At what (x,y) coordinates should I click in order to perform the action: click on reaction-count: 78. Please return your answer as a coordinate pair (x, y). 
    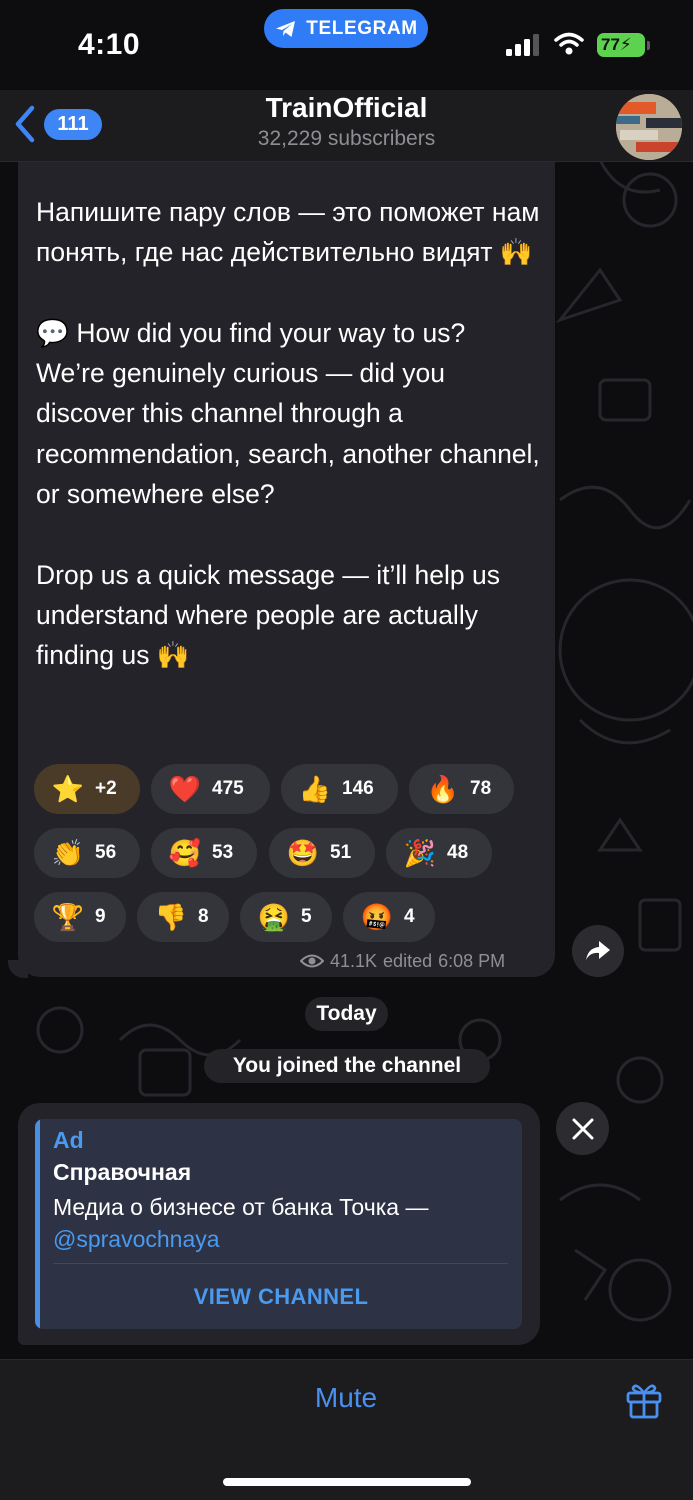
    Looking at the image, I should click on (481, 788).